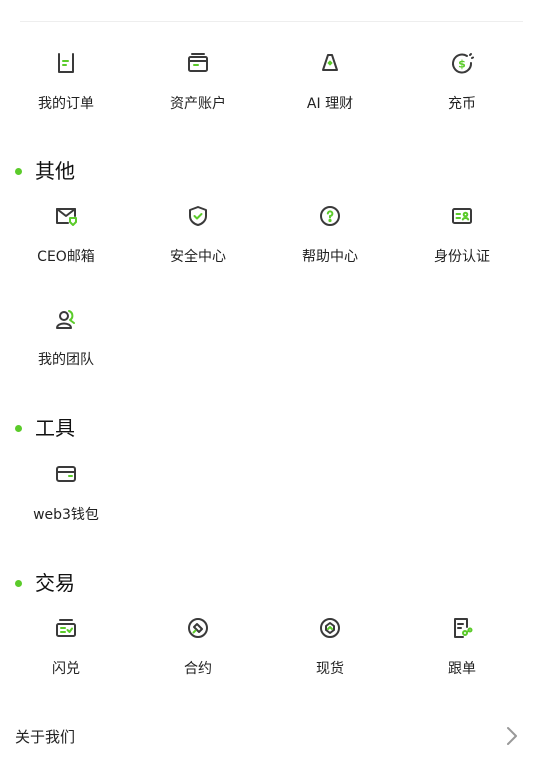 The height and width of the screenshot is (770, 545). What do you see at coordinates (512, 736) in the screenshot?
I see `chevron-right-icon` at bounding box center [512, 736].